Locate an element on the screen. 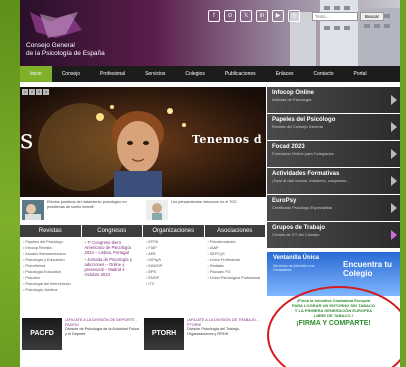 This screenshot has width=406, height=367. menu-title: Grupos de Trabajo is located at coordinates (299, 228).